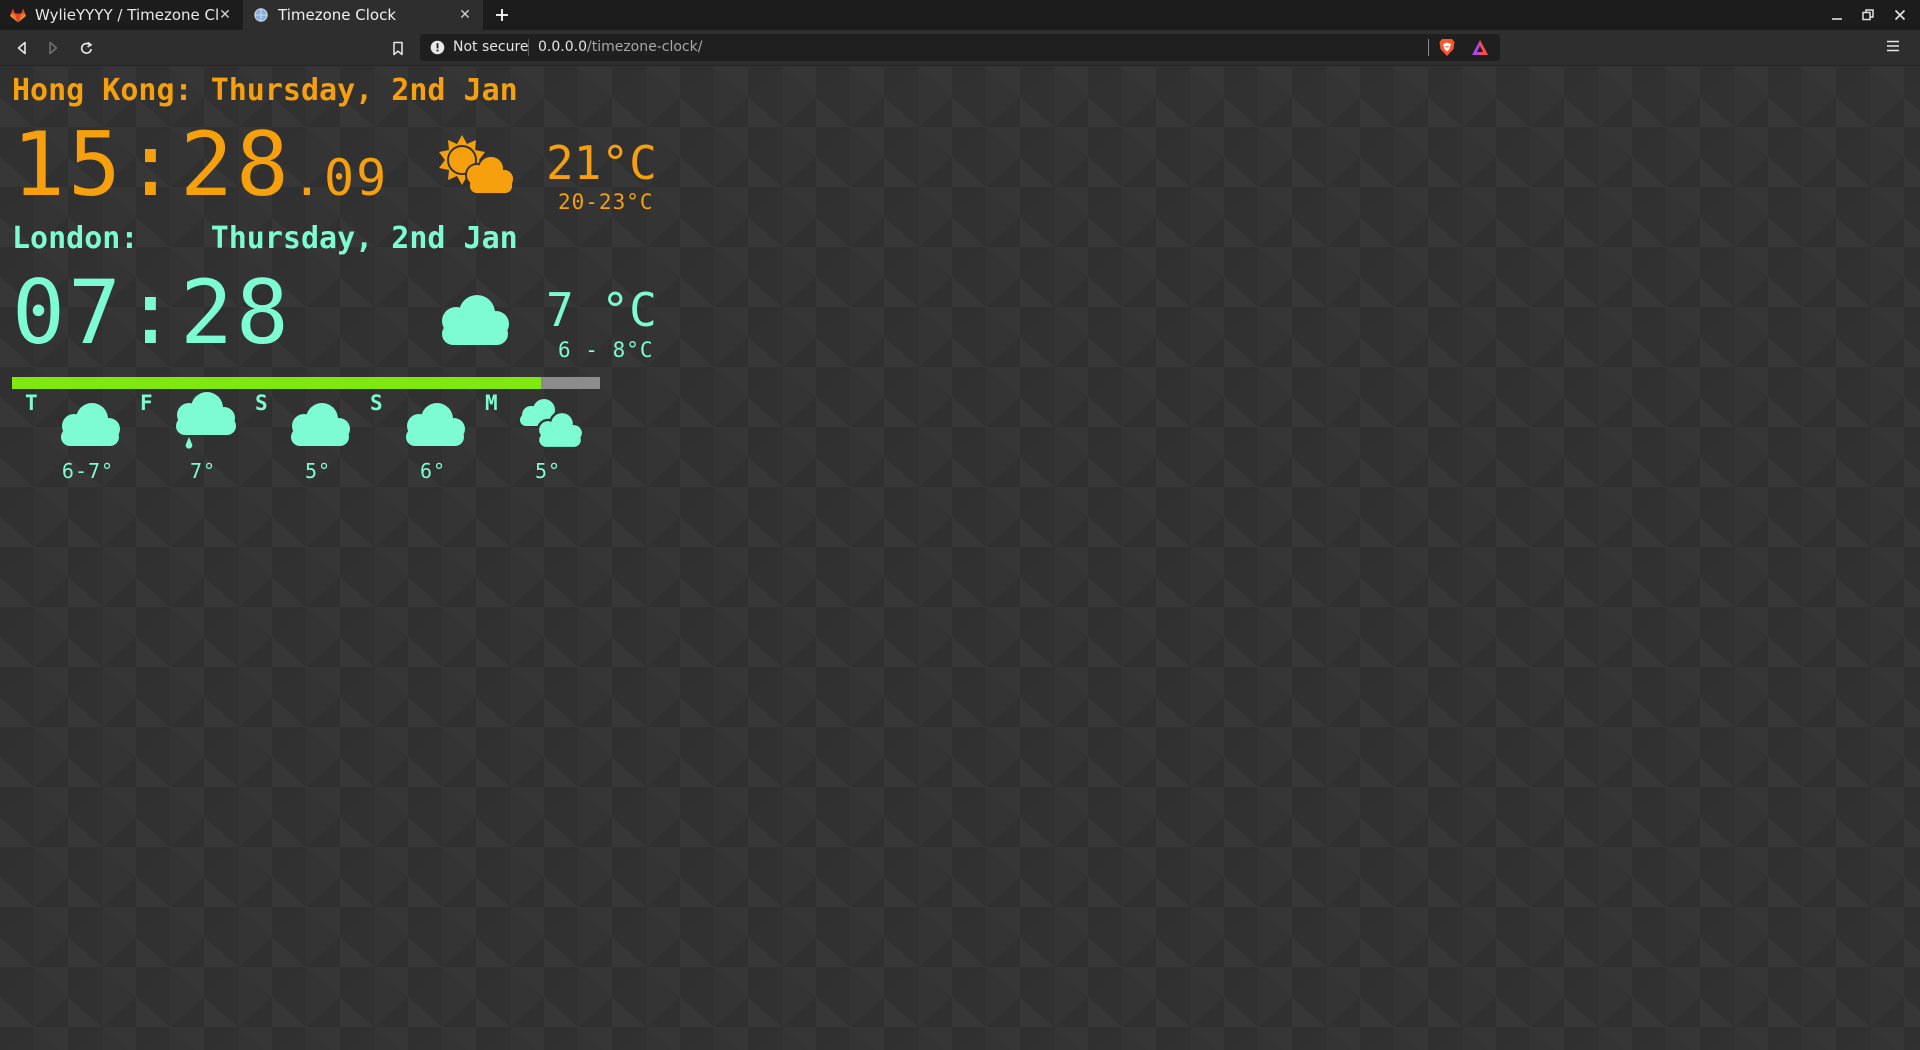  Describe the element at coordinates (364, 90) in the screenshot. I see `hong-kong-date: Thursday, 2nd Jan` at that location.